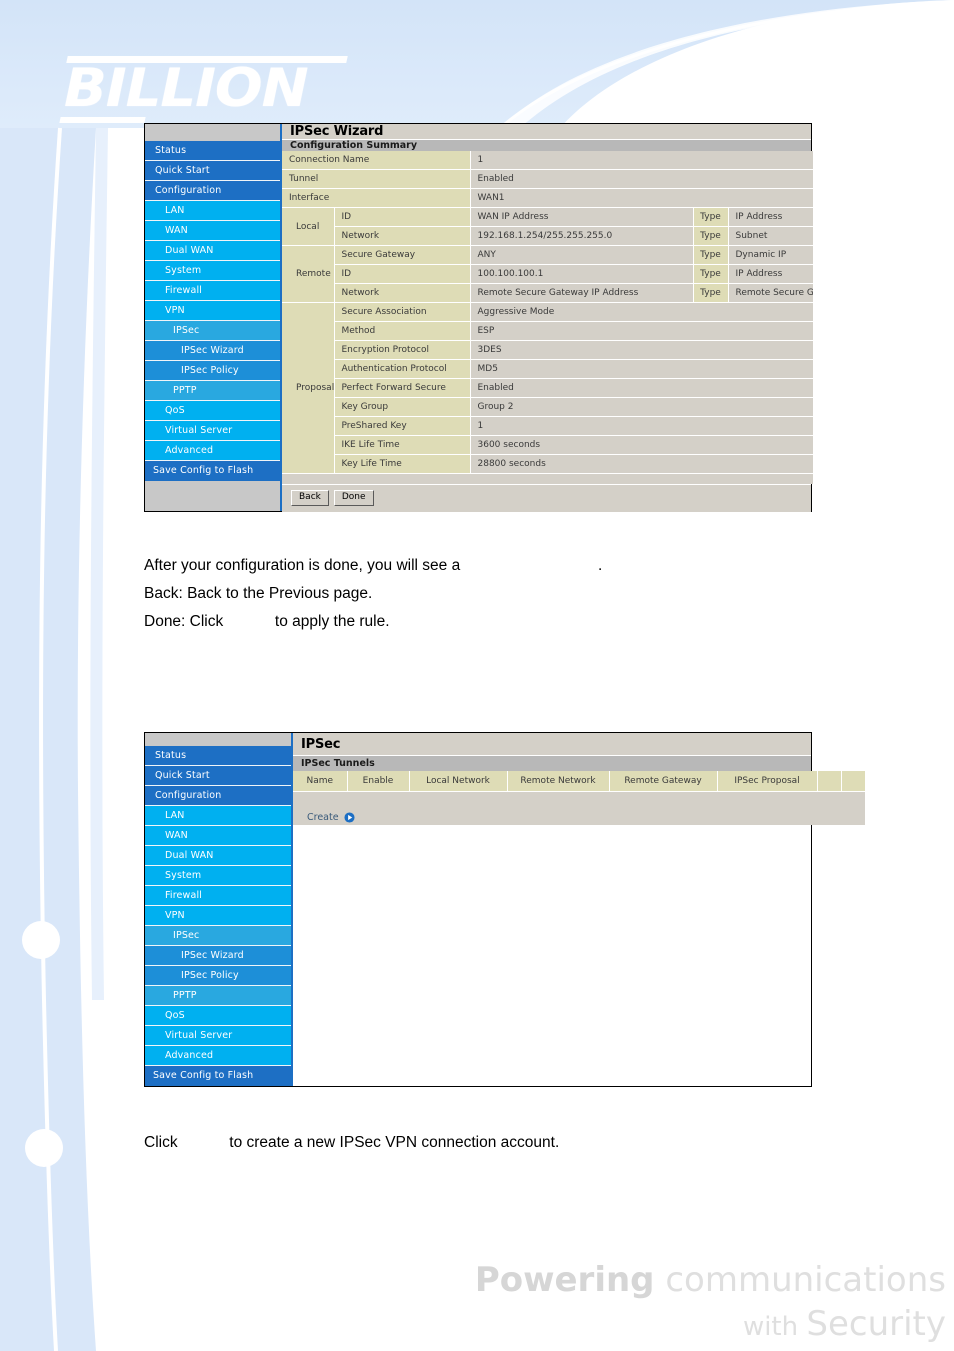  What do you see at coordinates (175, 1015) in the screenshot?
I see `sidebar-item-label: QoS` at bounding box center [175, 1015].